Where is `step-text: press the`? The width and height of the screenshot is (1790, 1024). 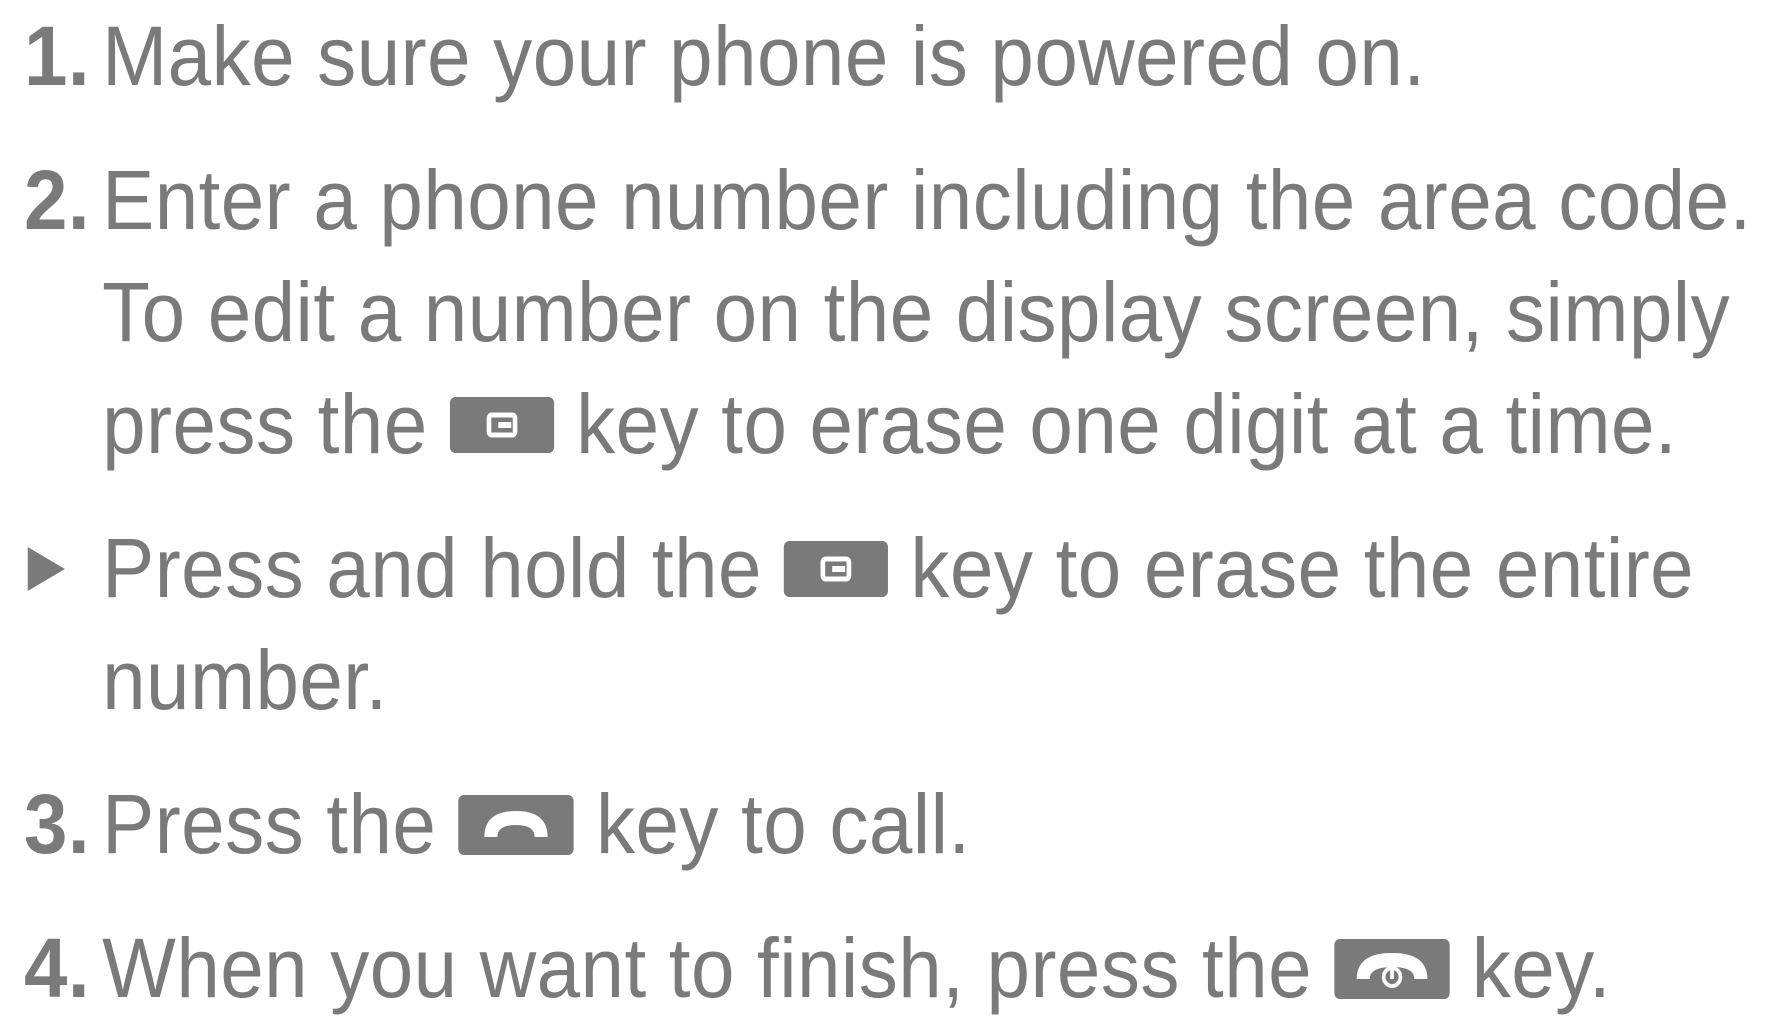 step-text: press the is located at coordinates (265, 424).